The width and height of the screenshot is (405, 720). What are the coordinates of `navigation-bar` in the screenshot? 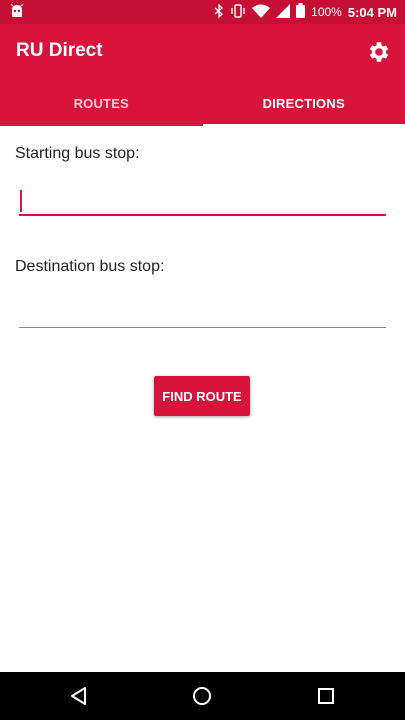 It's located at (202, 696).